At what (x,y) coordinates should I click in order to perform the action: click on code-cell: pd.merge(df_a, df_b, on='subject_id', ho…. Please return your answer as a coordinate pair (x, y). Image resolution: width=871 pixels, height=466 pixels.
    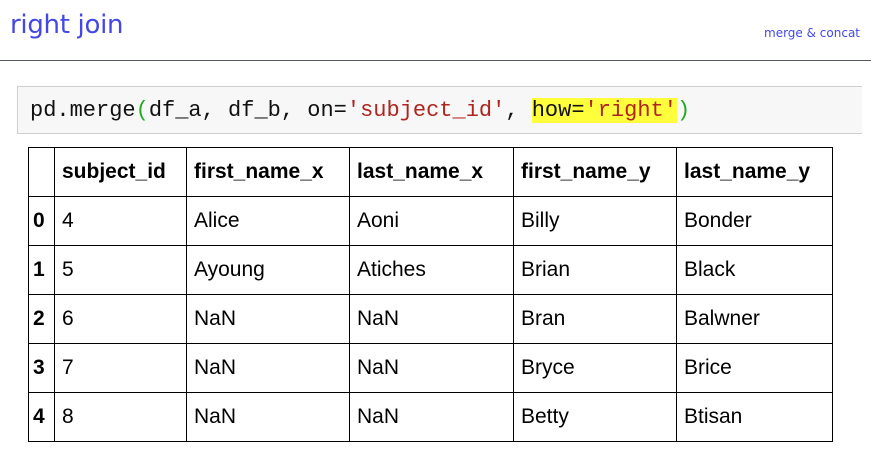
    Looking at the image, I should click on (439, 110).